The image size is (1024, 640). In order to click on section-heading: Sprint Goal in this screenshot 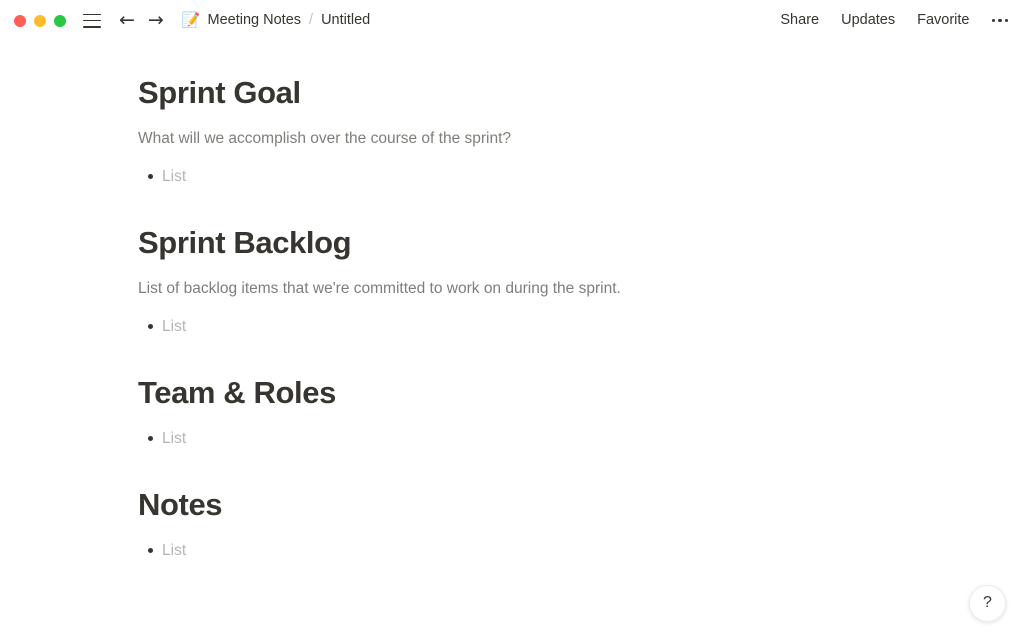, I will do `click(520, 93)`.